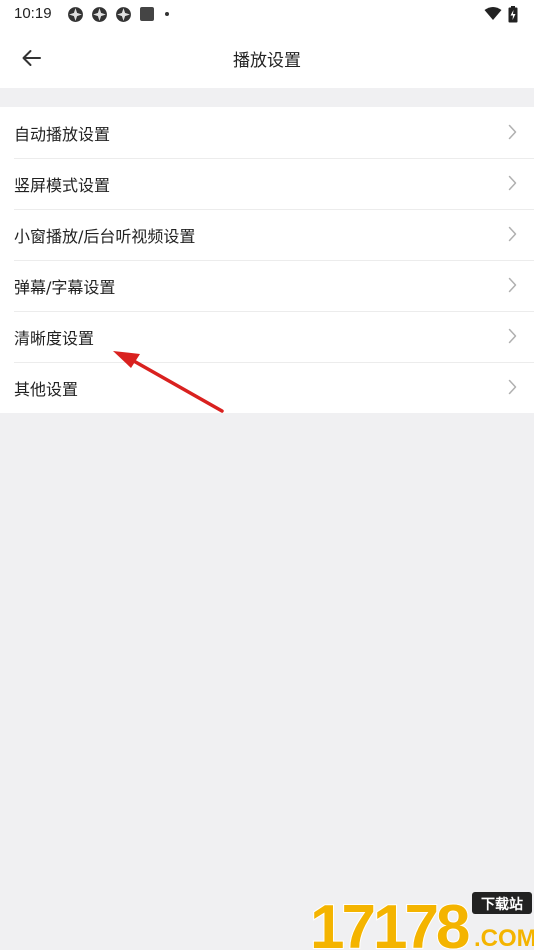 Image resolution: width=534 pixels, height=950 pixels. What do you see at coordinates (167, 14) in the screenshot?
I see `dot-icon` at bounding box center [167, 14].